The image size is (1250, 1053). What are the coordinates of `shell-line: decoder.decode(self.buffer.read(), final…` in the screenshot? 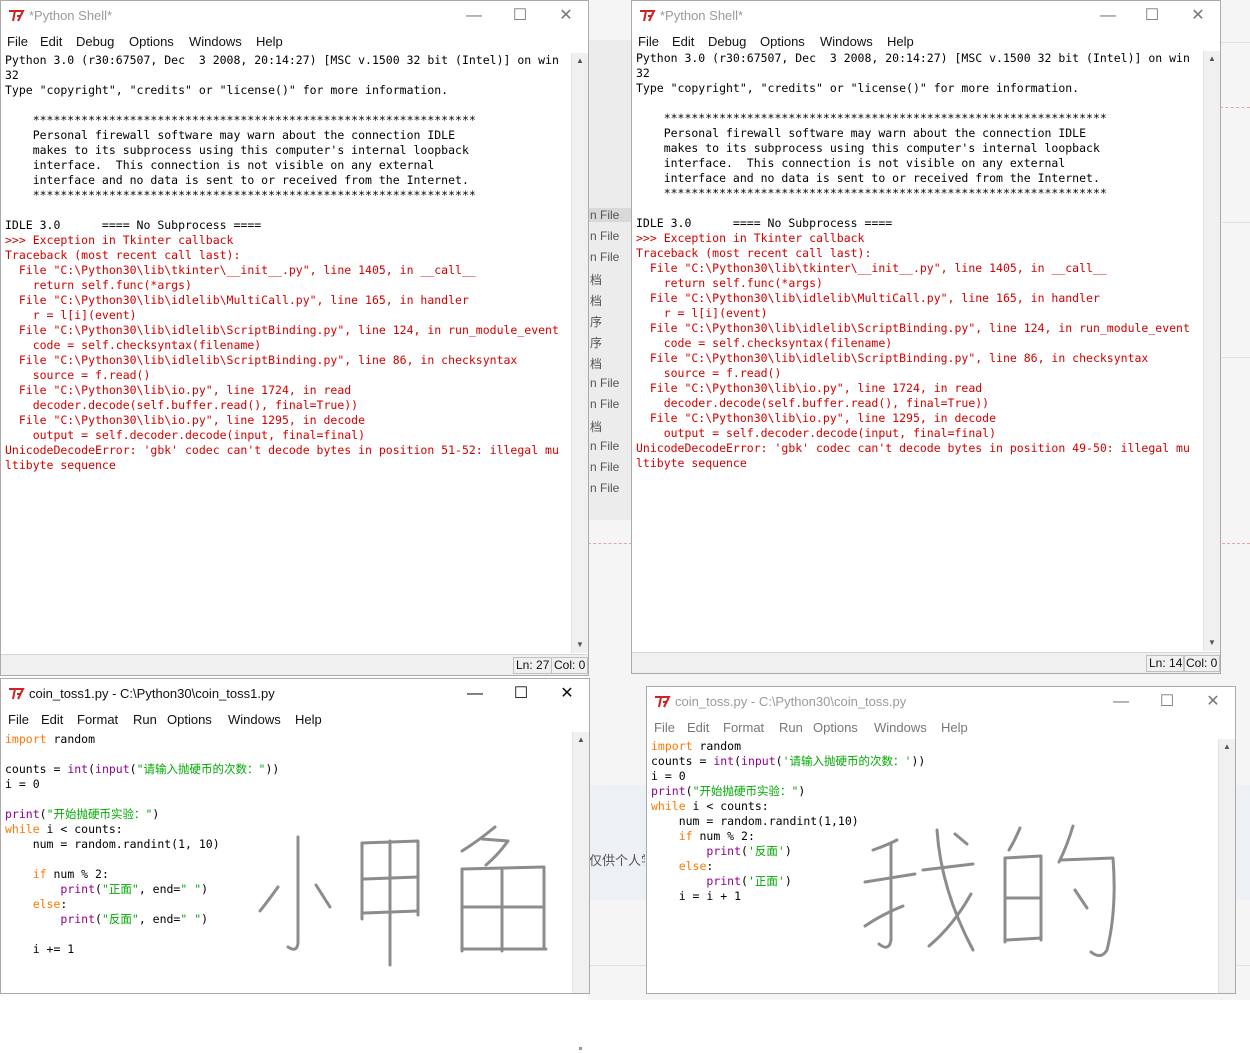 It's located at (182, 405).